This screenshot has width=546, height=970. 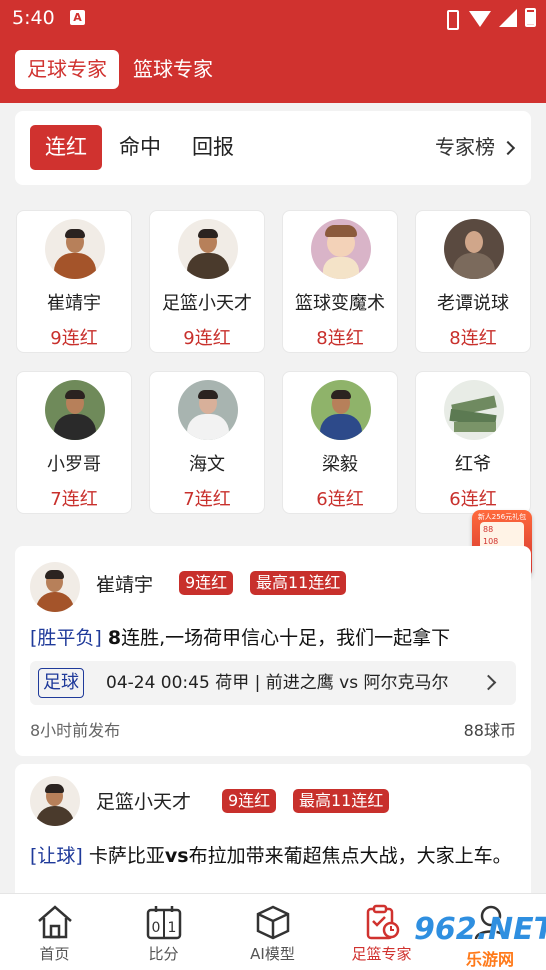 I want to click on post-text: [胜平负] 8连胜,一场荷甲信心十足，我们一起拿下, so click(x=273, y=638).